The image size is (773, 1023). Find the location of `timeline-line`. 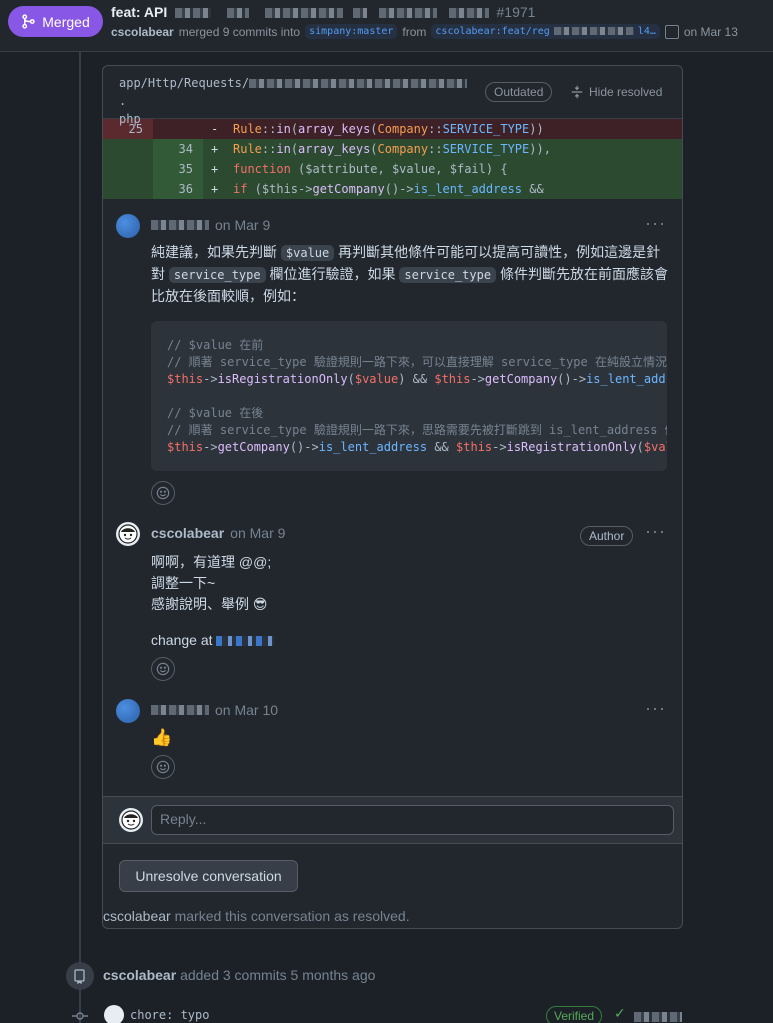

timeline-line is located at coordinates (80, 537).